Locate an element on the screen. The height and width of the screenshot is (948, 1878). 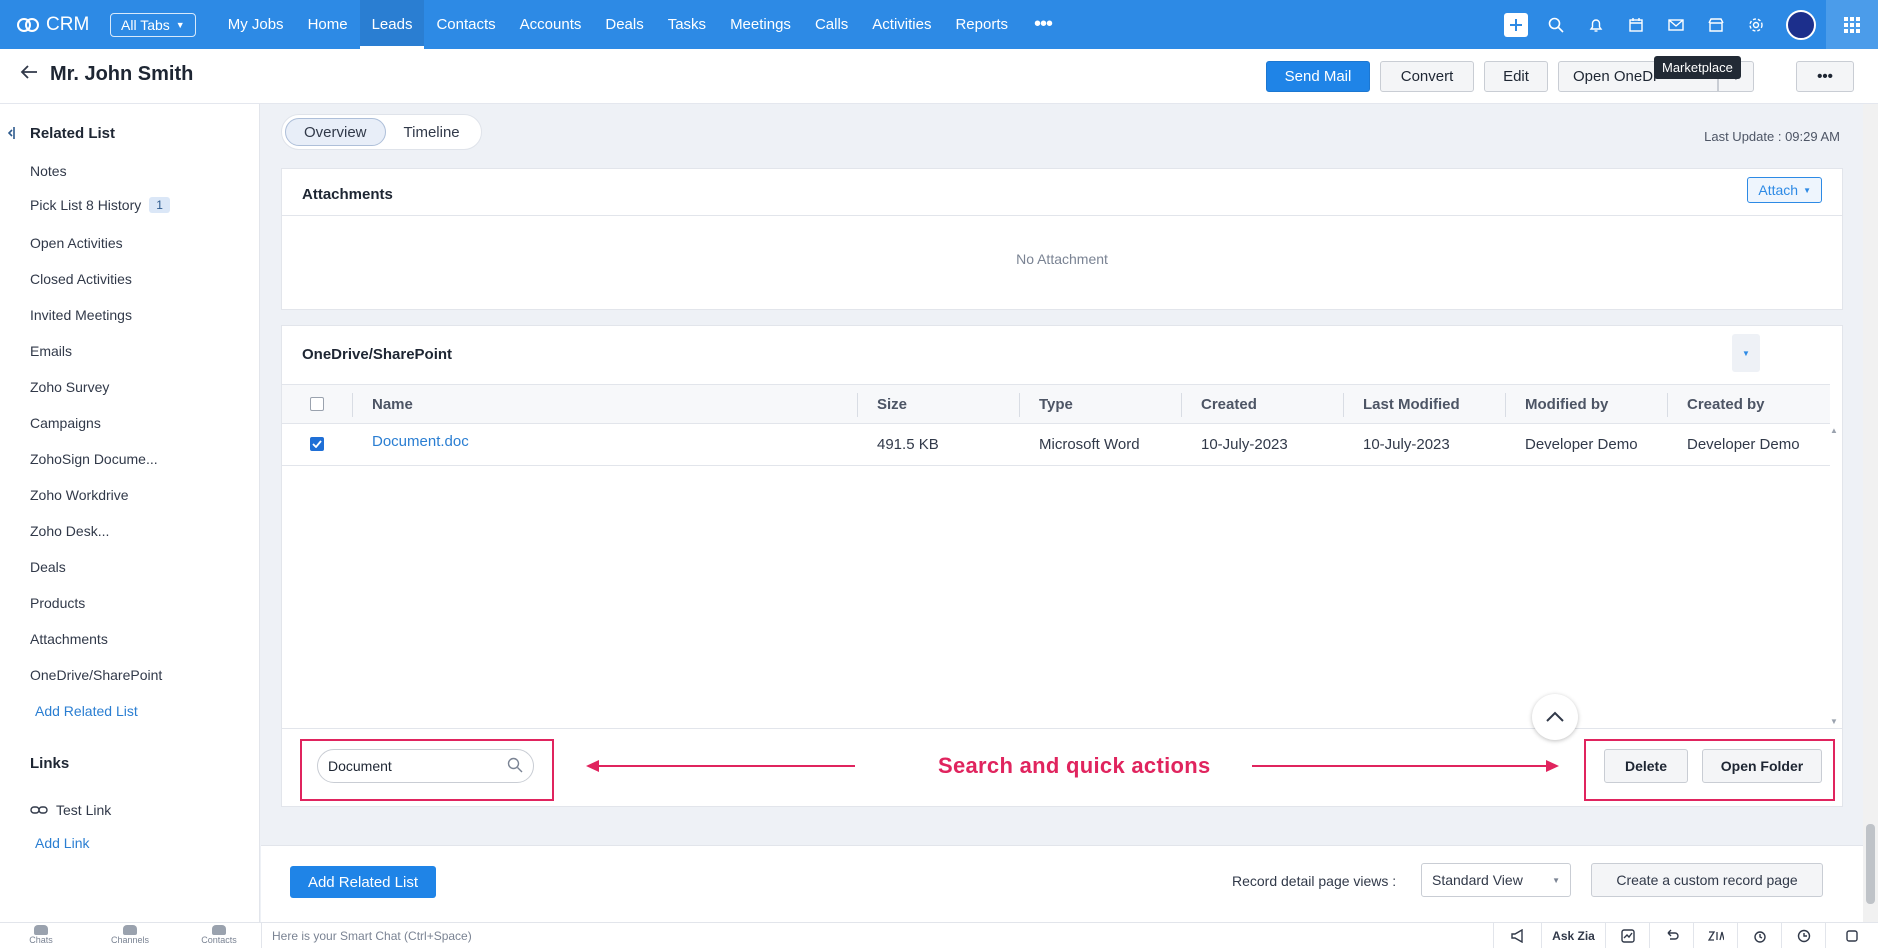
chats-button: Chats is located at coordinates (41, 935).